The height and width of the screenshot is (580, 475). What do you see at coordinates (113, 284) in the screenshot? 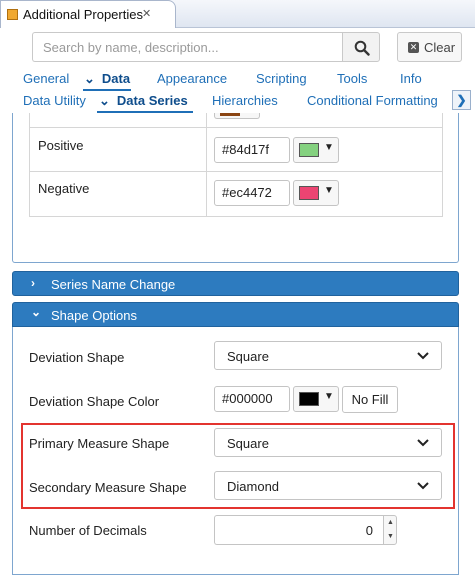
I see `section-title: Series Name Change` at bounding box center [113, 284].